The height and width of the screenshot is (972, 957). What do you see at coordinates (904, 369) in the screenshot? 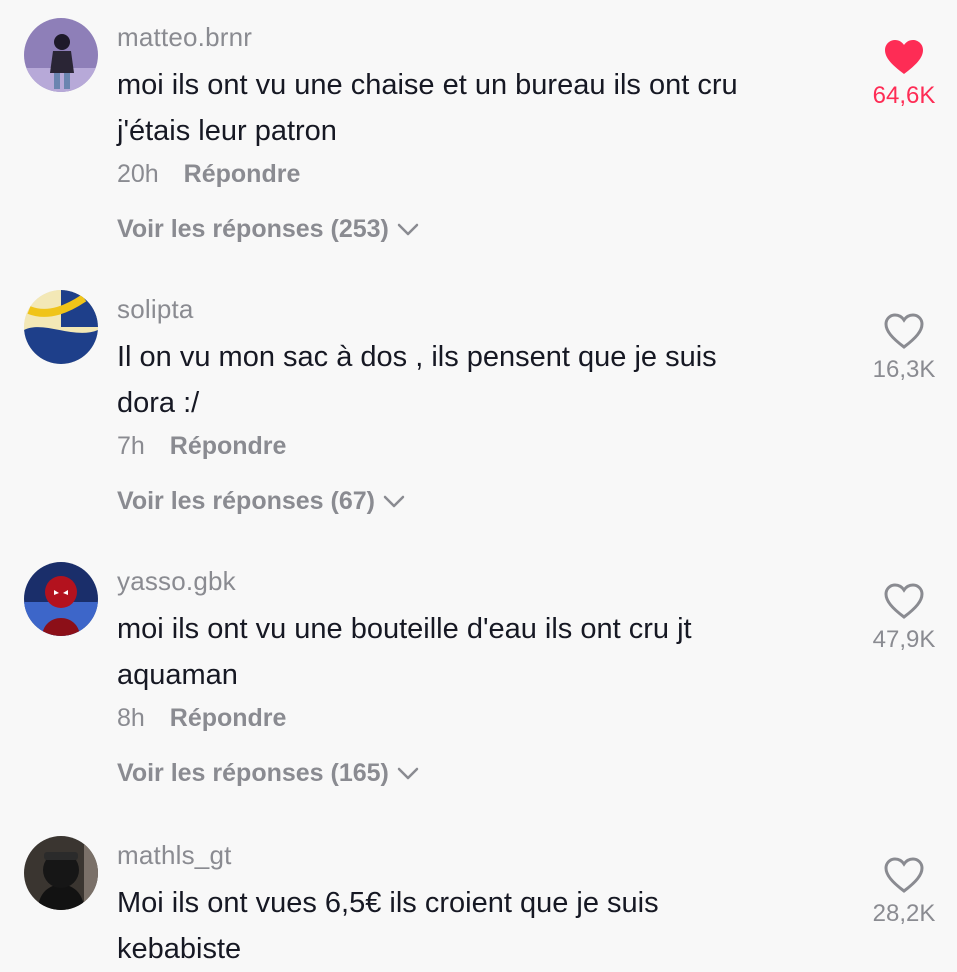
I see `like-count: 16,3K` at bounding box center [904, 369].